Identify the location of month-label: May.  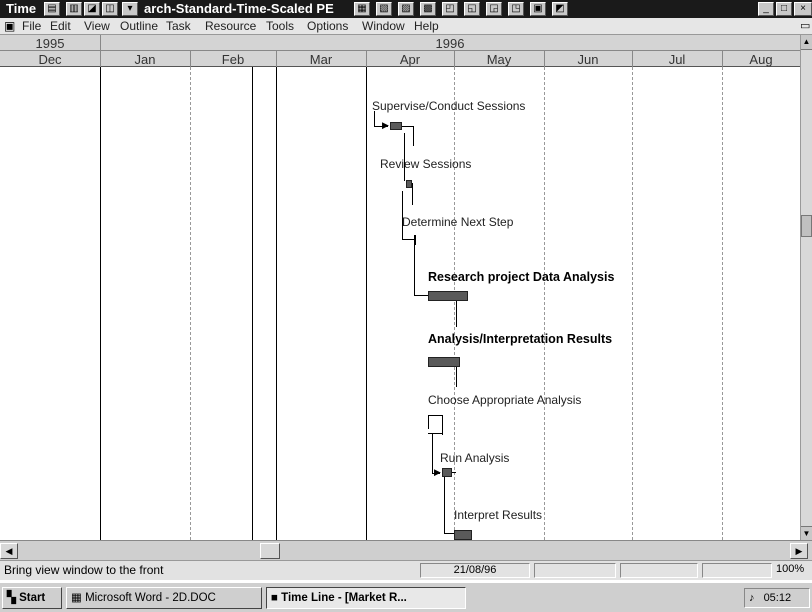
(499, 59).